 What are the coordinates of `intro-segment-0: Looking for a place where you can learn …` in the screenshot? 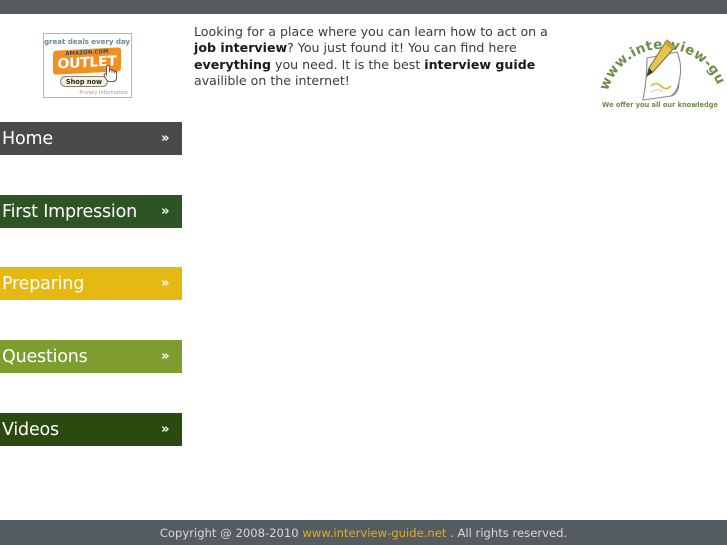 It's located at (371, 31).